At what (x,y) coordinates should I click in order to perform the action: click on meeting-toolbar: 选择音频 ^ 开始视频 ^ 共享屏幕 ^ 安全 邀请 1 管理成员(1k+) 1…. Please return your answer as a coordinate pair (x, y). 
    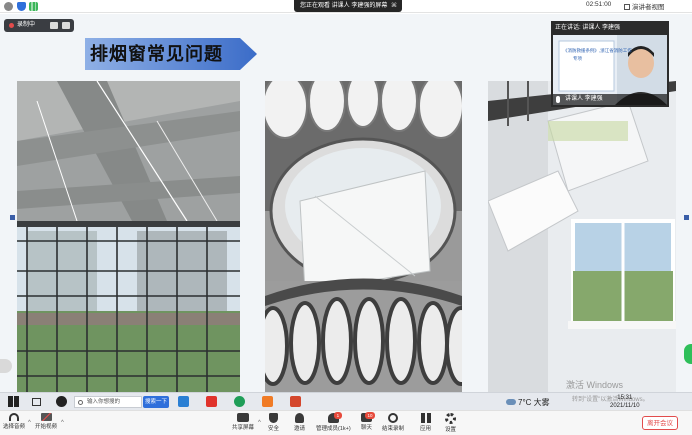
    Looking at the image, I should click on (346, 422).